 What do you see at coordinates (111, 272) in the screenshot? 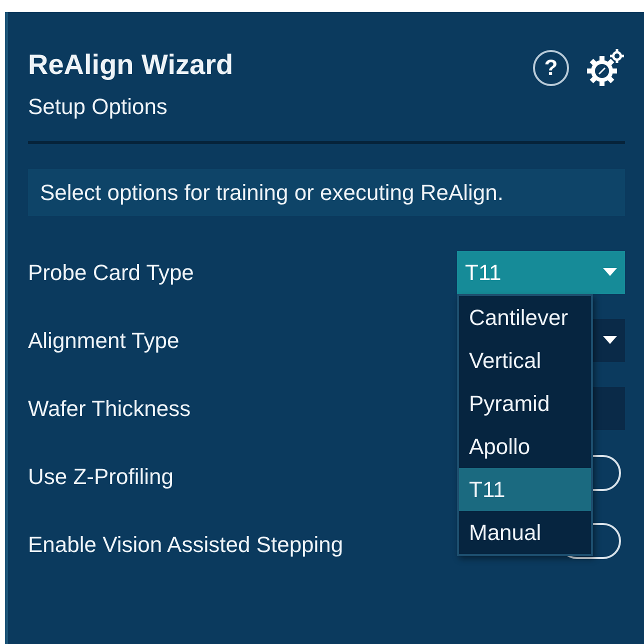
I see `option-label: Probe Card Type` at bounding box center [111, 272].